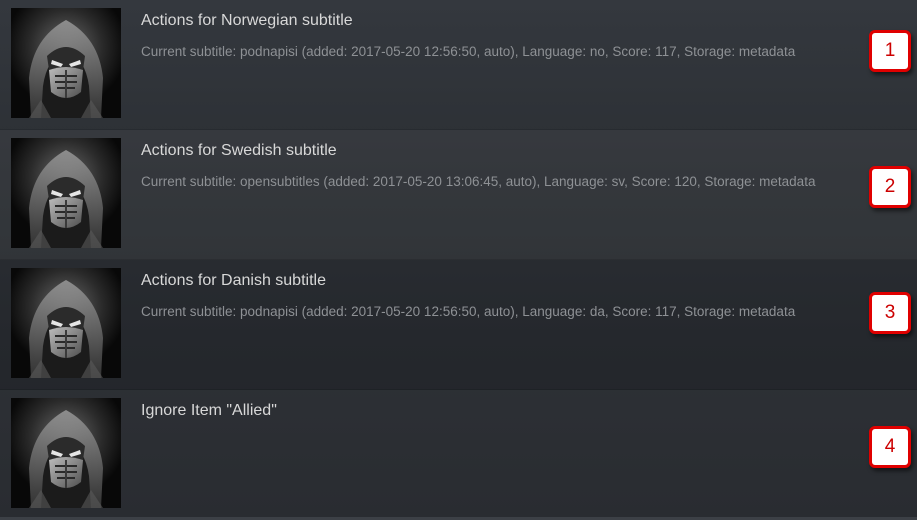 The width and height of the screenshot is (917, 520). I want to click on item-title: Actions for Swedish subtitle, so click(239, 150).